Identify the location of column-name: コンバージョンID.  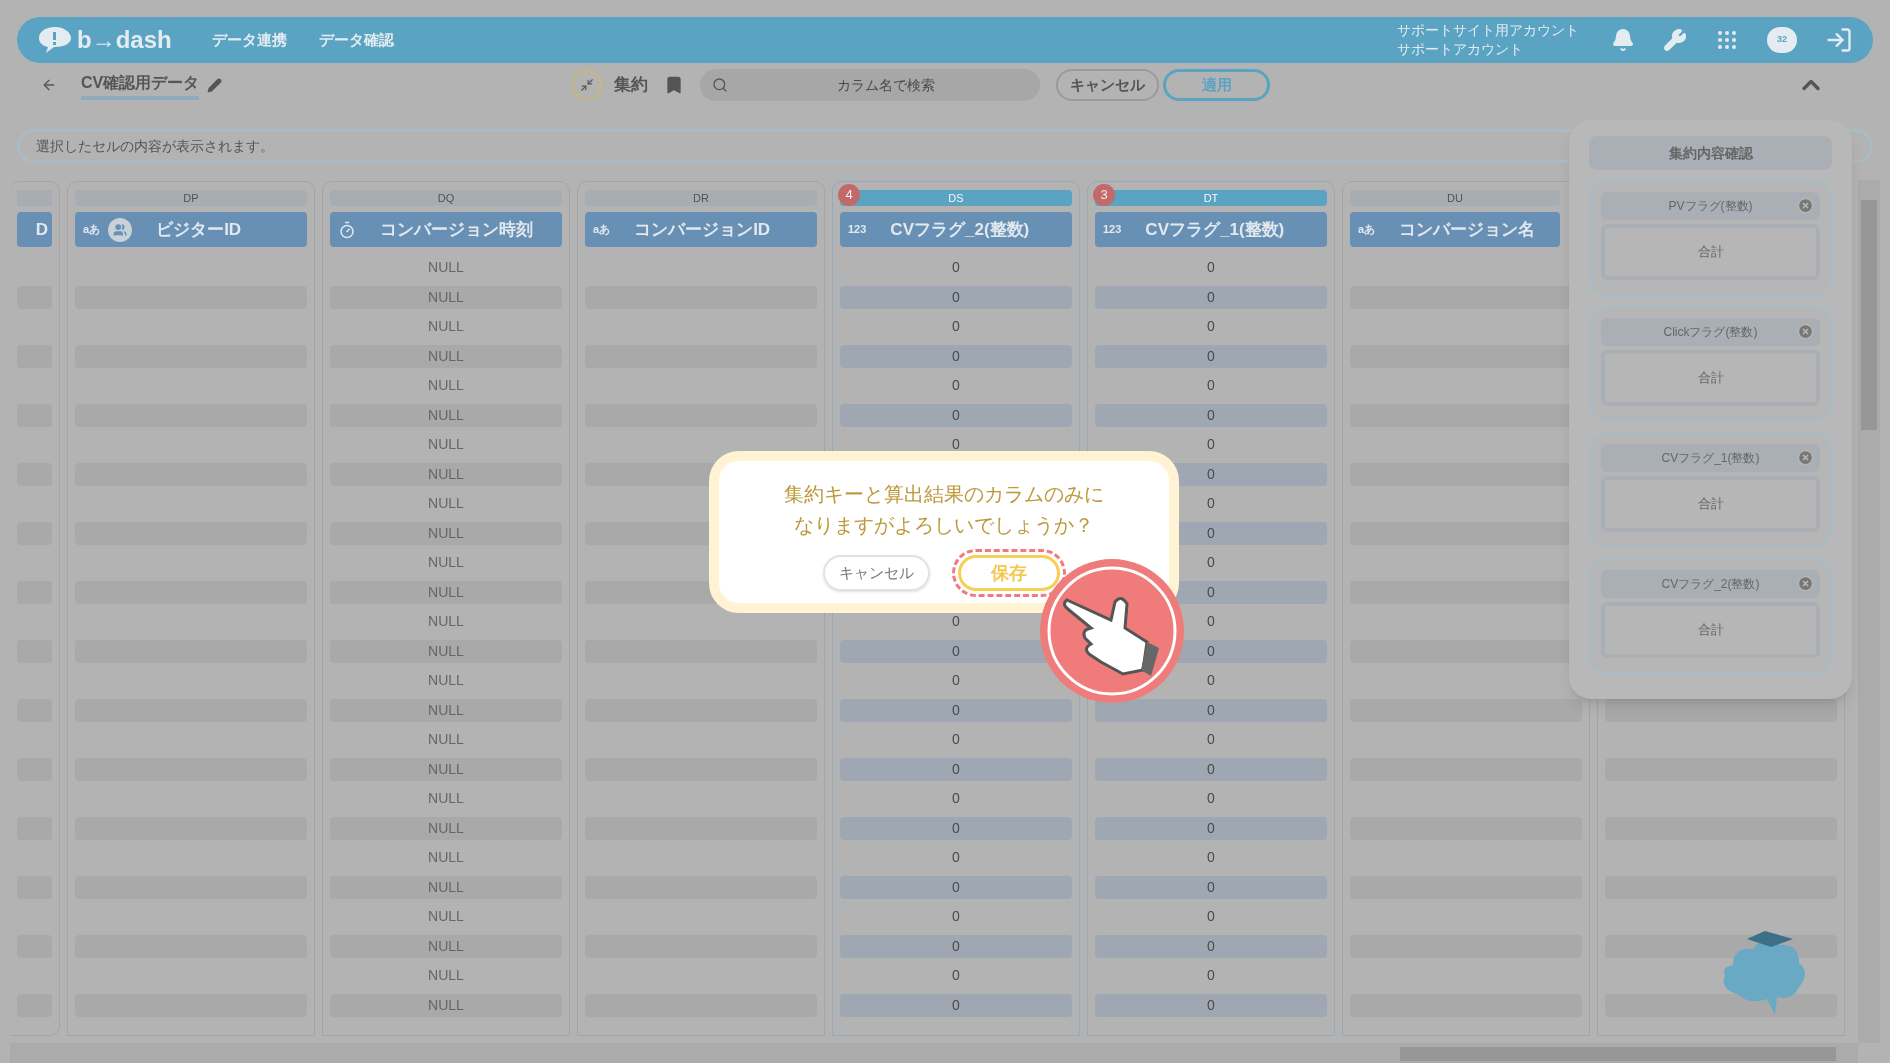
(702, 229).